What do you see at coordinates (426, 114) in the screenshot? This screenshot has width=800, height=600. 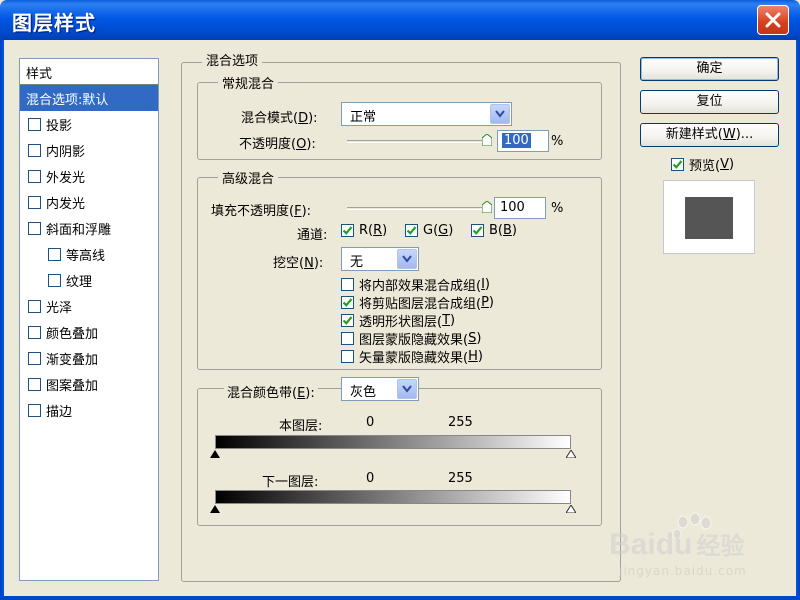 I see `blend-mode-select: 正常` at bounding box center [426, 114].